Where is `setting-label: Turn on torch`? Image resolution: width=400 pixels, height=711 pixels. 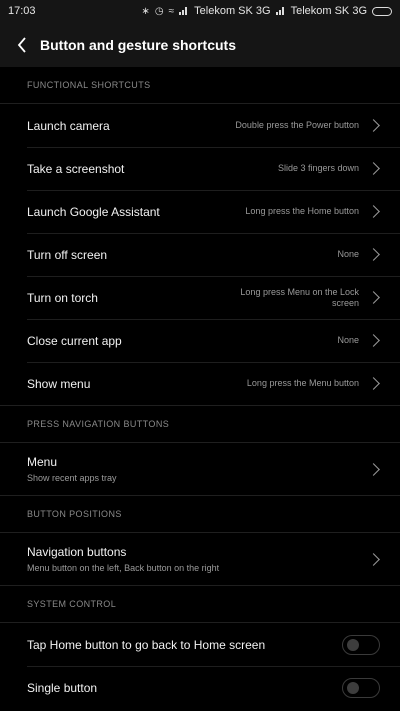
setting-label: Turn on torch is located at coordinates (62, 297).